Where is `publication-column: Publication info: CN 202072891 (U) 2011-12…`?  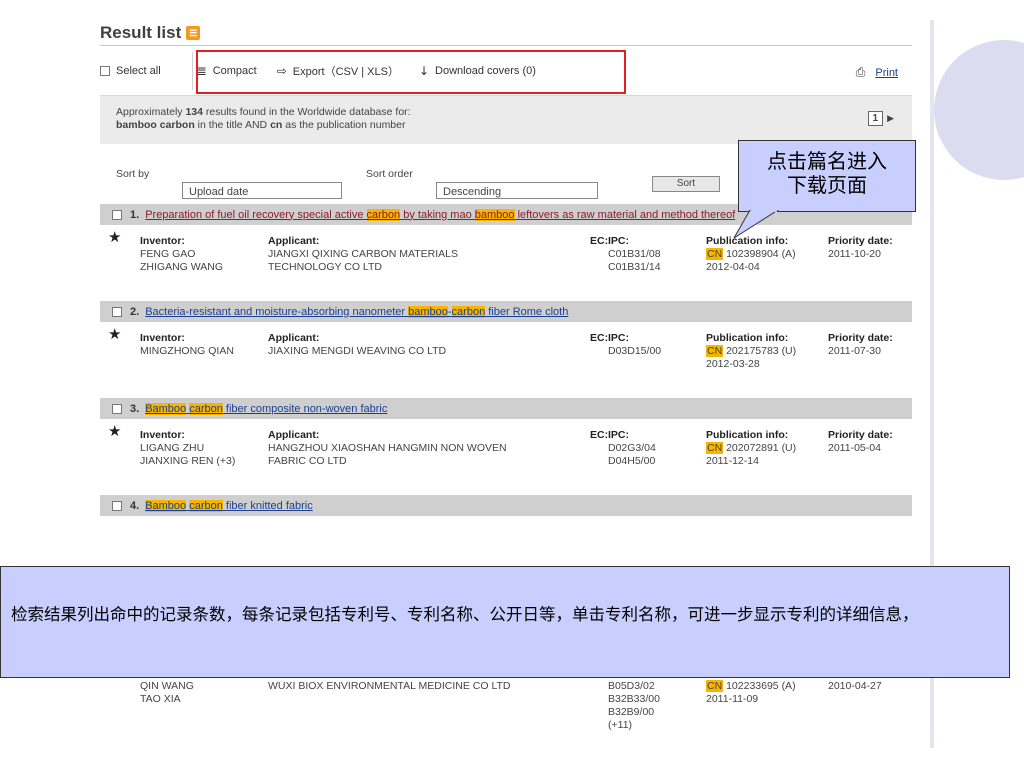
publication-column: Publication info: CN 202072891 (U) 2011-12… is located at coordinates (751, 448).